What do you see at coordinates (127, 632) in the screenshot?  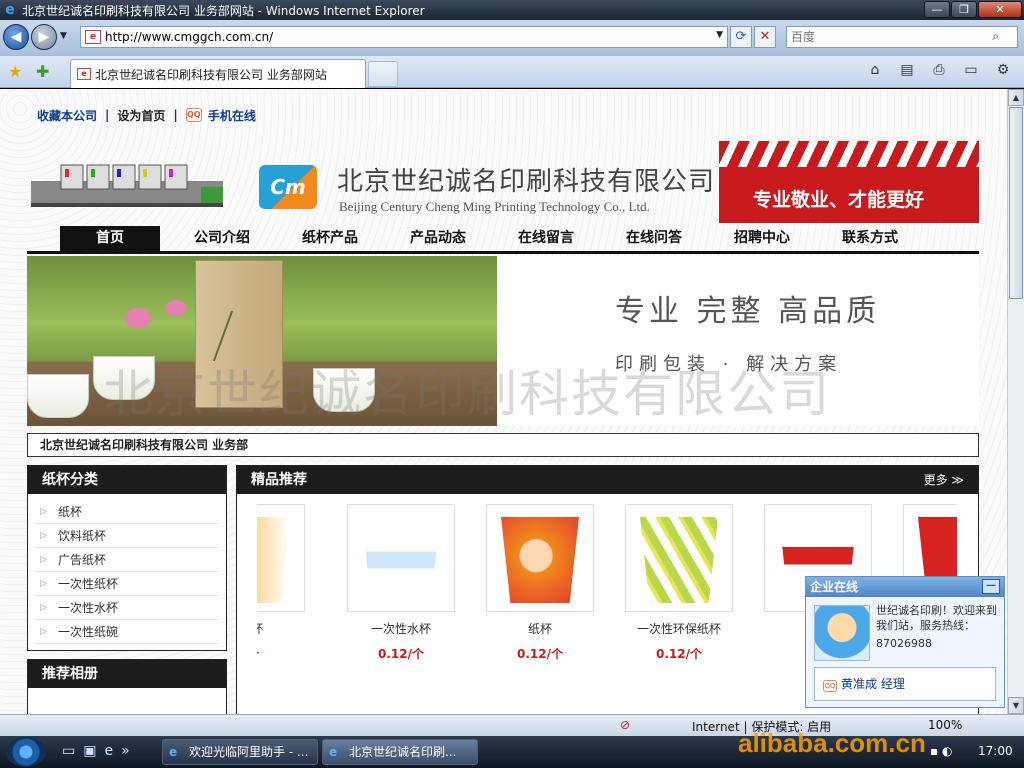 I see `category-item: ▷ 一次性纸碗` at bounding box center [127, 632].